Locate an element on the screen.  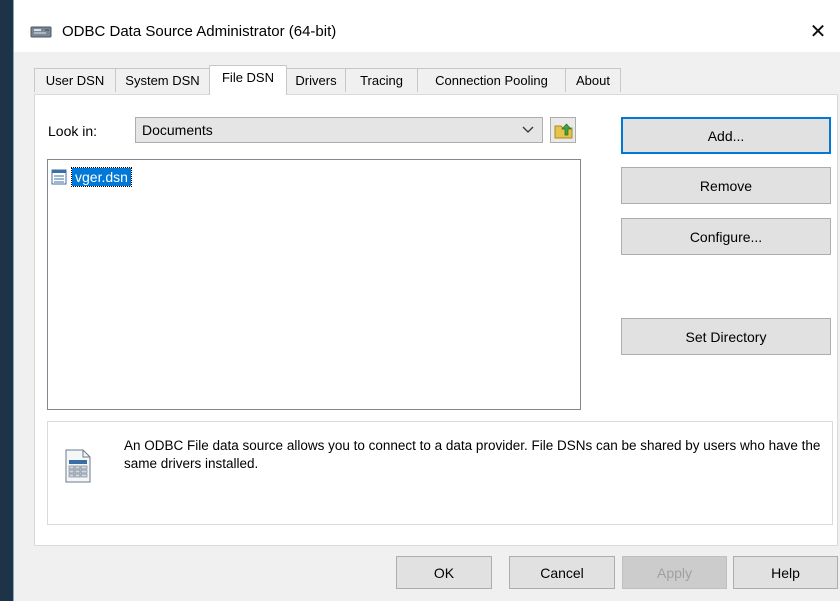
window-title: ODBC Data Source Administrator (64-bit) is located at coordinates (199, 31).